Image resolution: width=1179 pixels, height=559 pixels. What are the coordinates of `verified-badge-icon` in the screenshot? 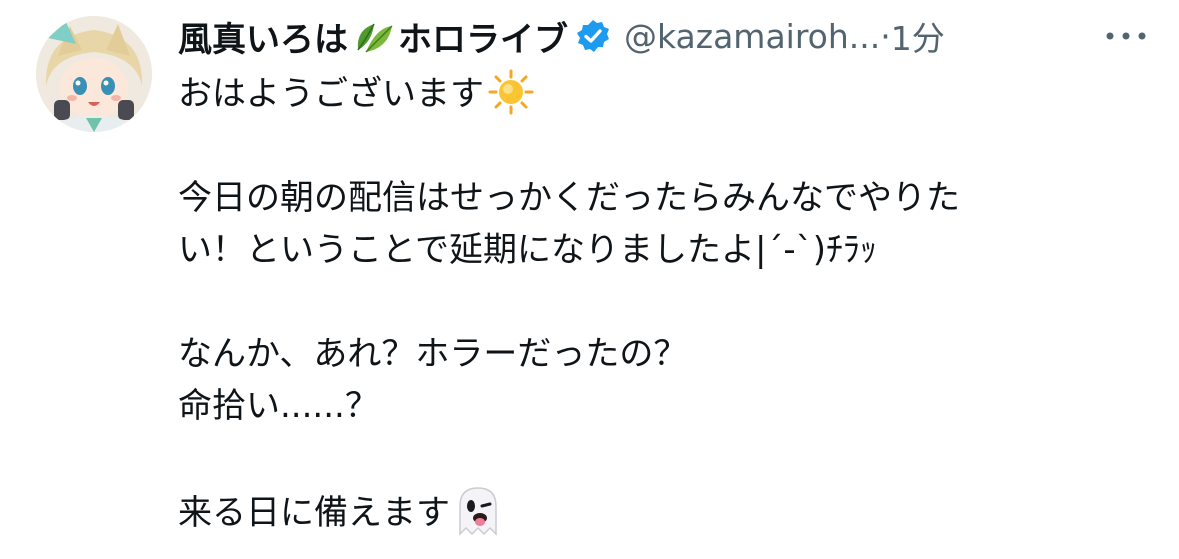 It's located at (593, 36).